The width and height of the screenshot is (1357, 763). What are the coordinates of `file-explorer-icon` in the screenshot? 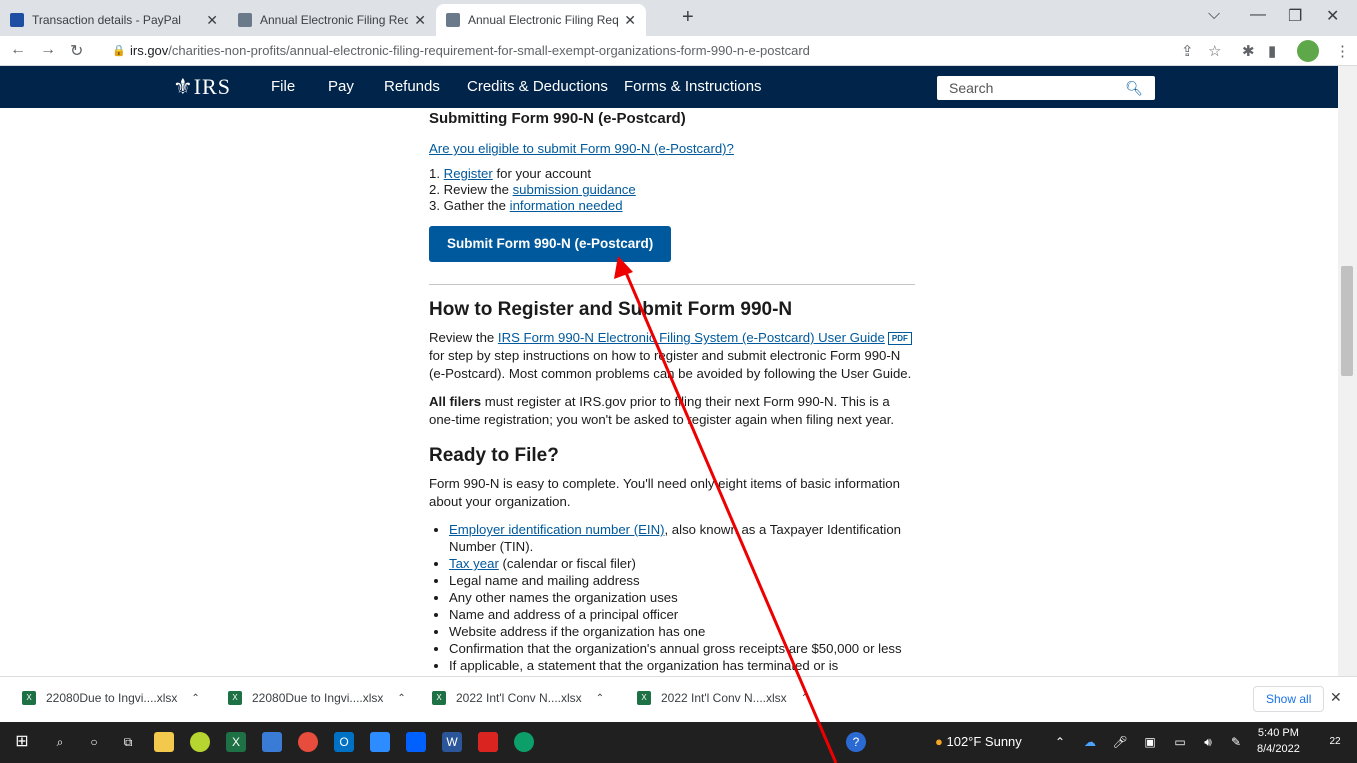 It's located at (164, 742).